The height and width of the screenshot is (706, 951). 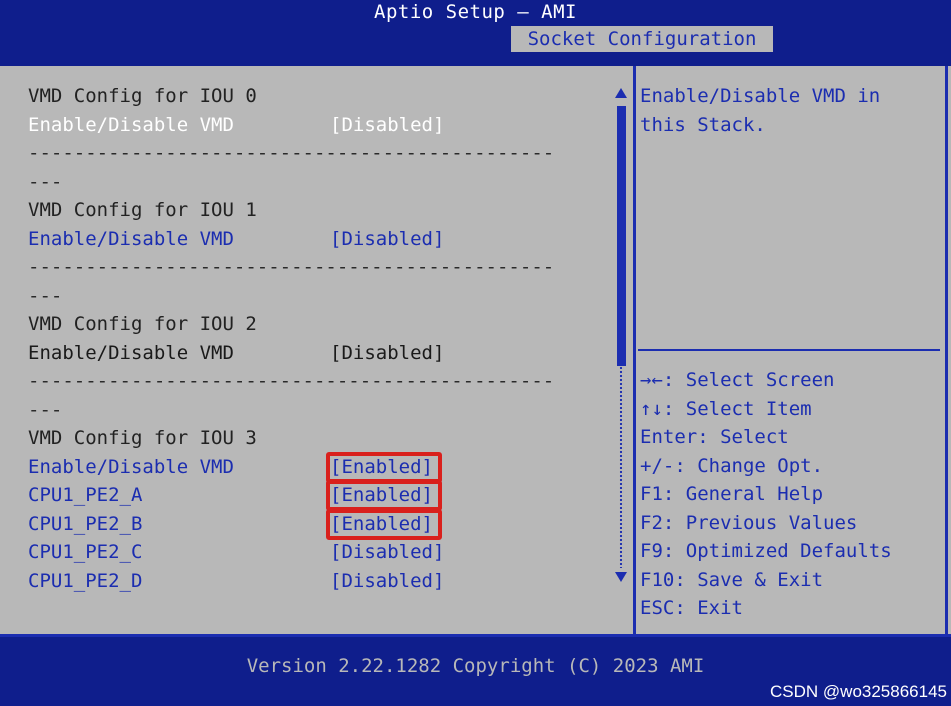 What do you see at coordinates (142, 96) in the screenshot?
I see `section-heading: VMD Config for IOU 0` at bounding box center [142, 96].